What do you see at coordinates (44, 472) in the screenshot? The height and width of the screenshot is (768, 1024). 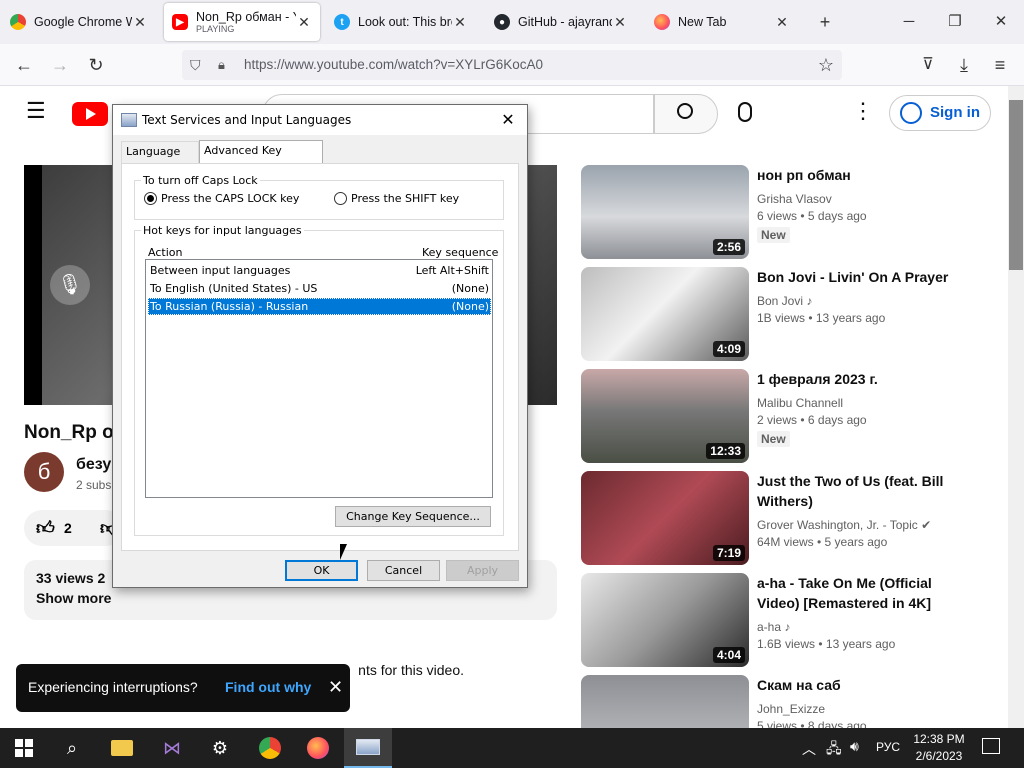 I see `channel-avatar: б` at bounding box center [44, 472].